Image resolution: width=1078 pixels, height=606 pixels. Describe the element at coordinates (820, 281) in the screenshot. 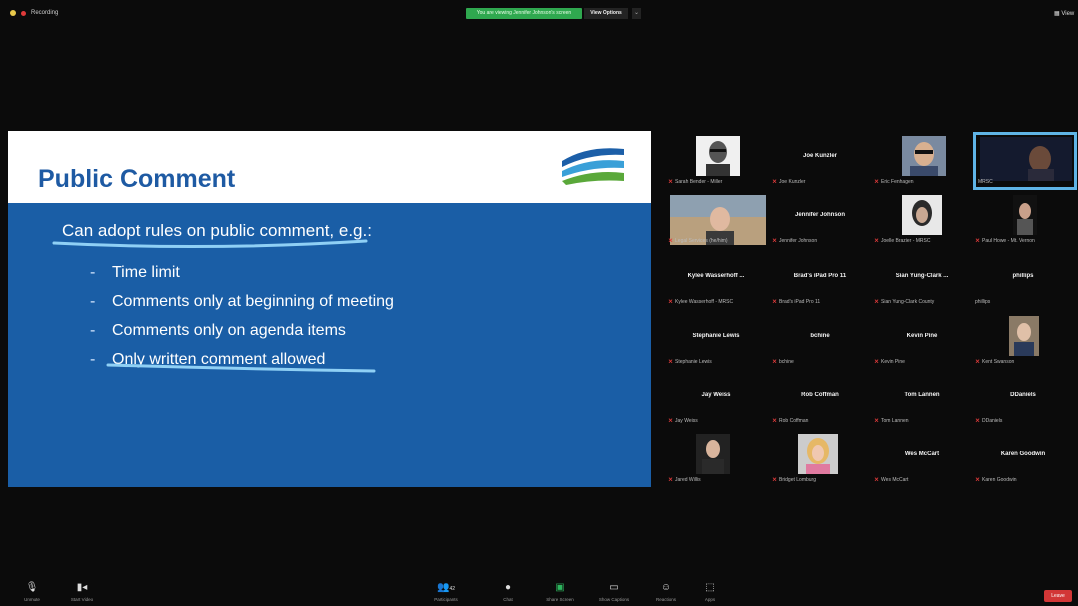

I see `participant-tile: Brad's iPad Pro 11 ⨯ Brad's iPad Pro 11` at that location.